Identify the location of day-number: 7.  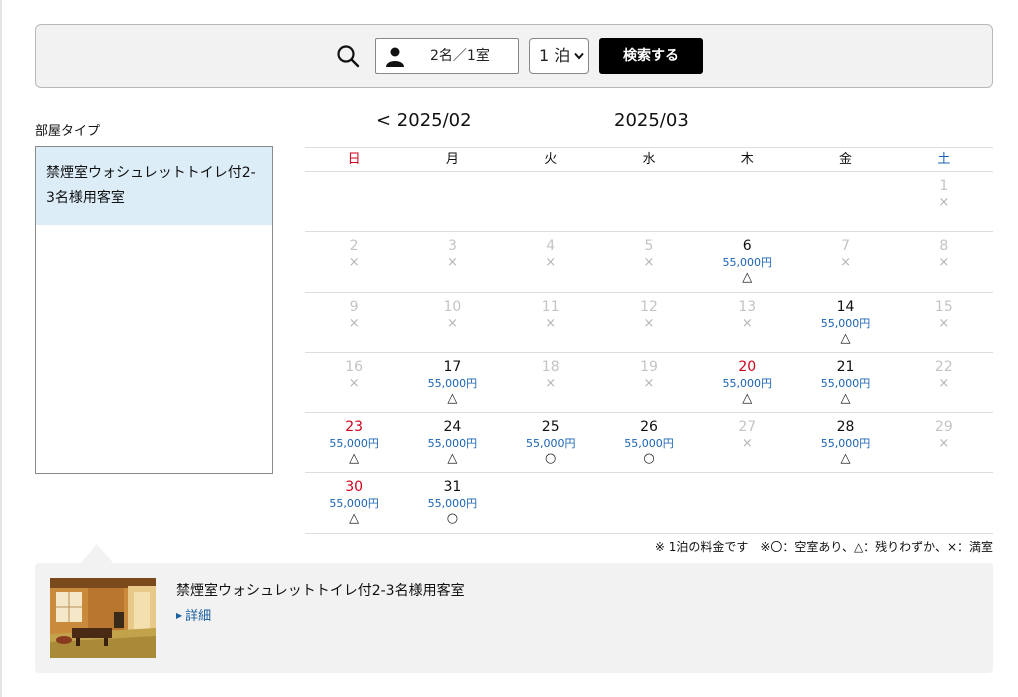
(845, 246).